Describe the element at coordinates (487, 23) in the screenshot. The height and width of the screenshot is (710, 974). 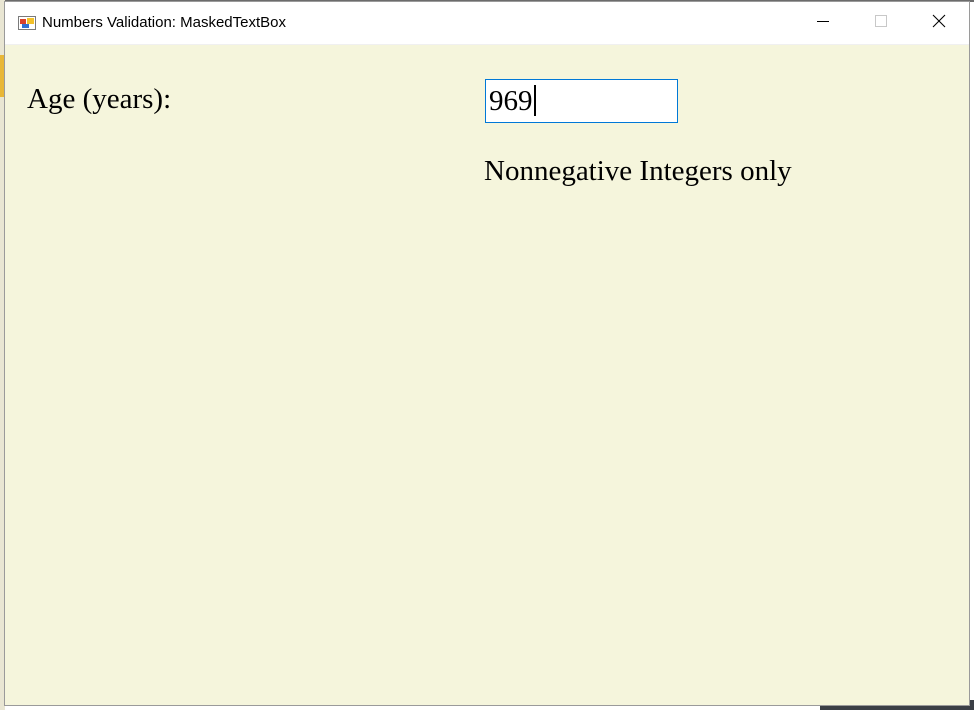
I see `title-bar: Numbers Validation: MaskedTextBox` at that location.